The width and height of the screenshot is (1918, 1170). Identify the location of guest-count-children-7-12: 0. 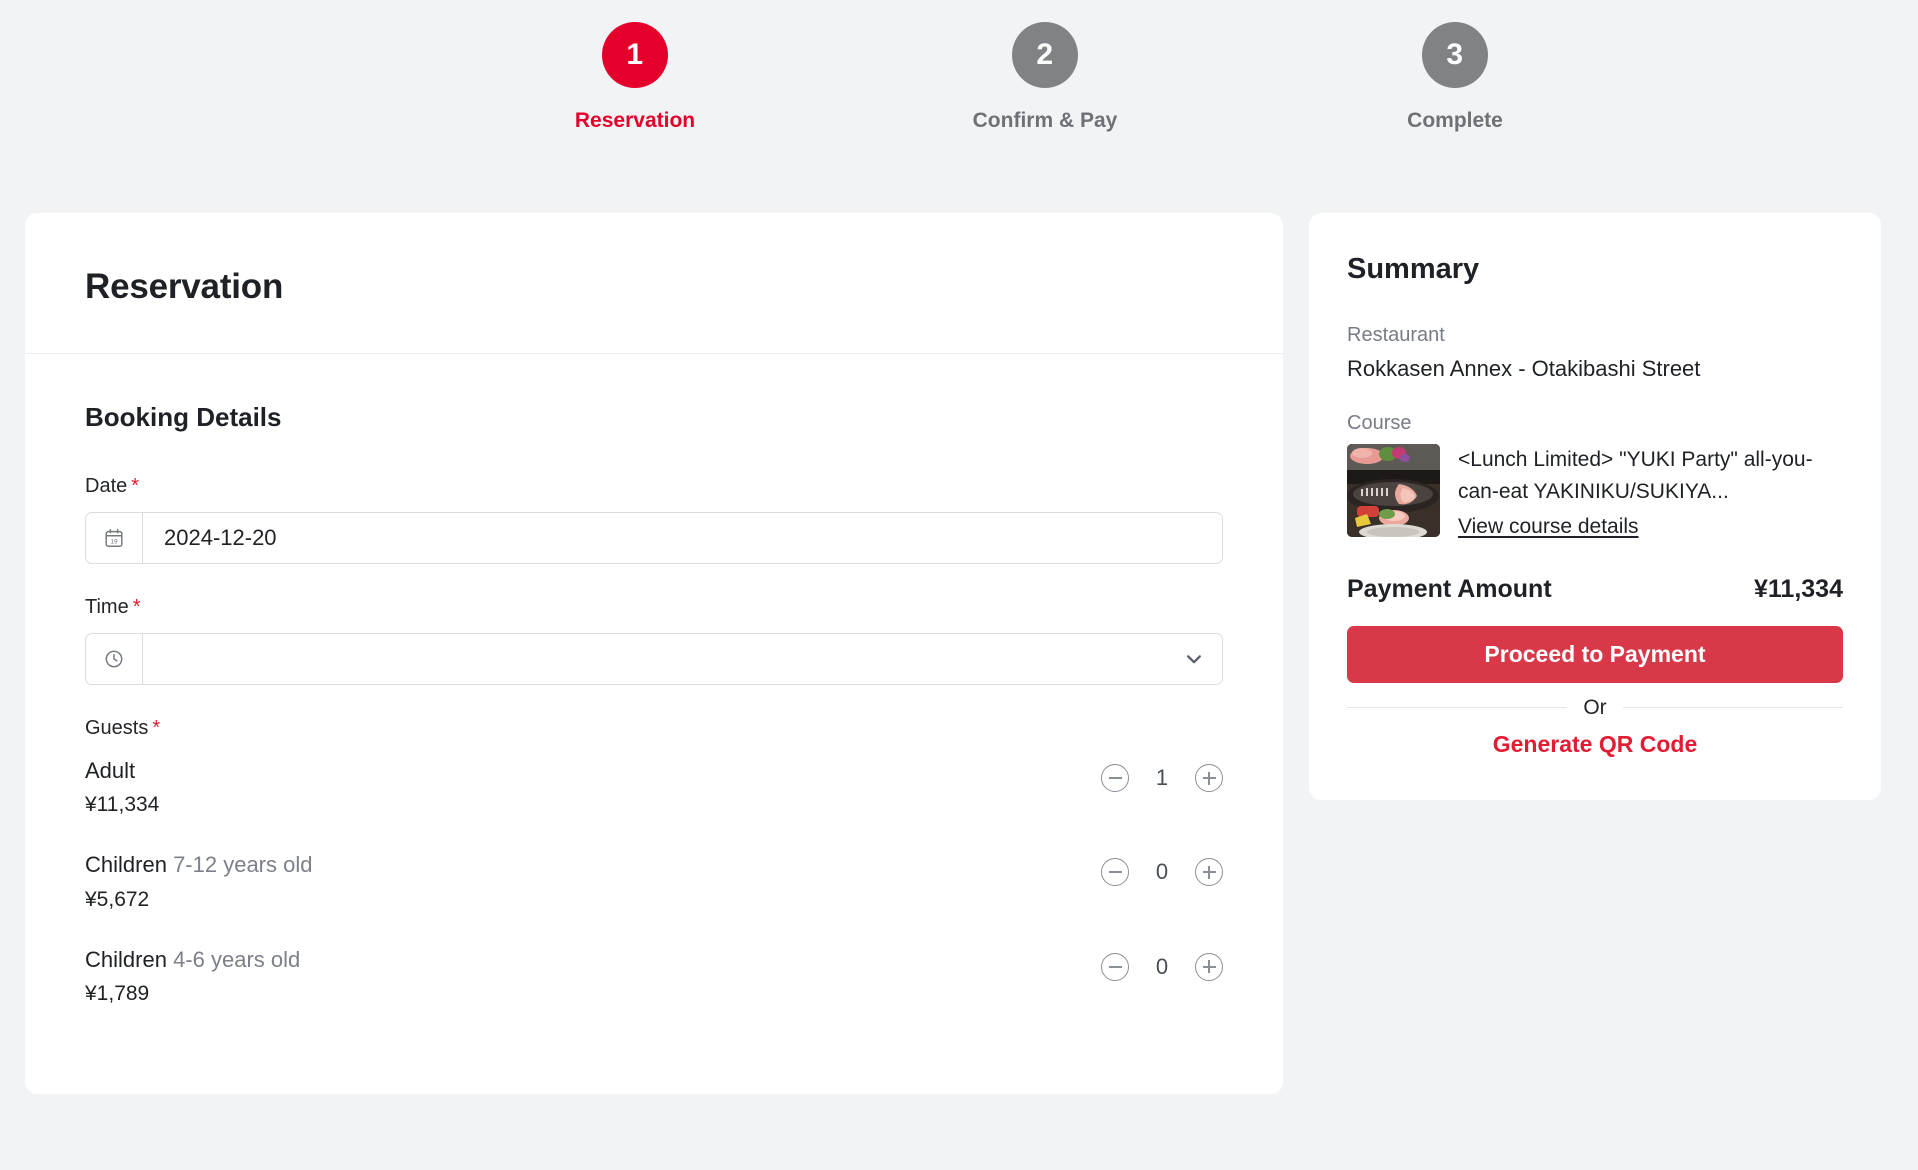
(1162, 872).